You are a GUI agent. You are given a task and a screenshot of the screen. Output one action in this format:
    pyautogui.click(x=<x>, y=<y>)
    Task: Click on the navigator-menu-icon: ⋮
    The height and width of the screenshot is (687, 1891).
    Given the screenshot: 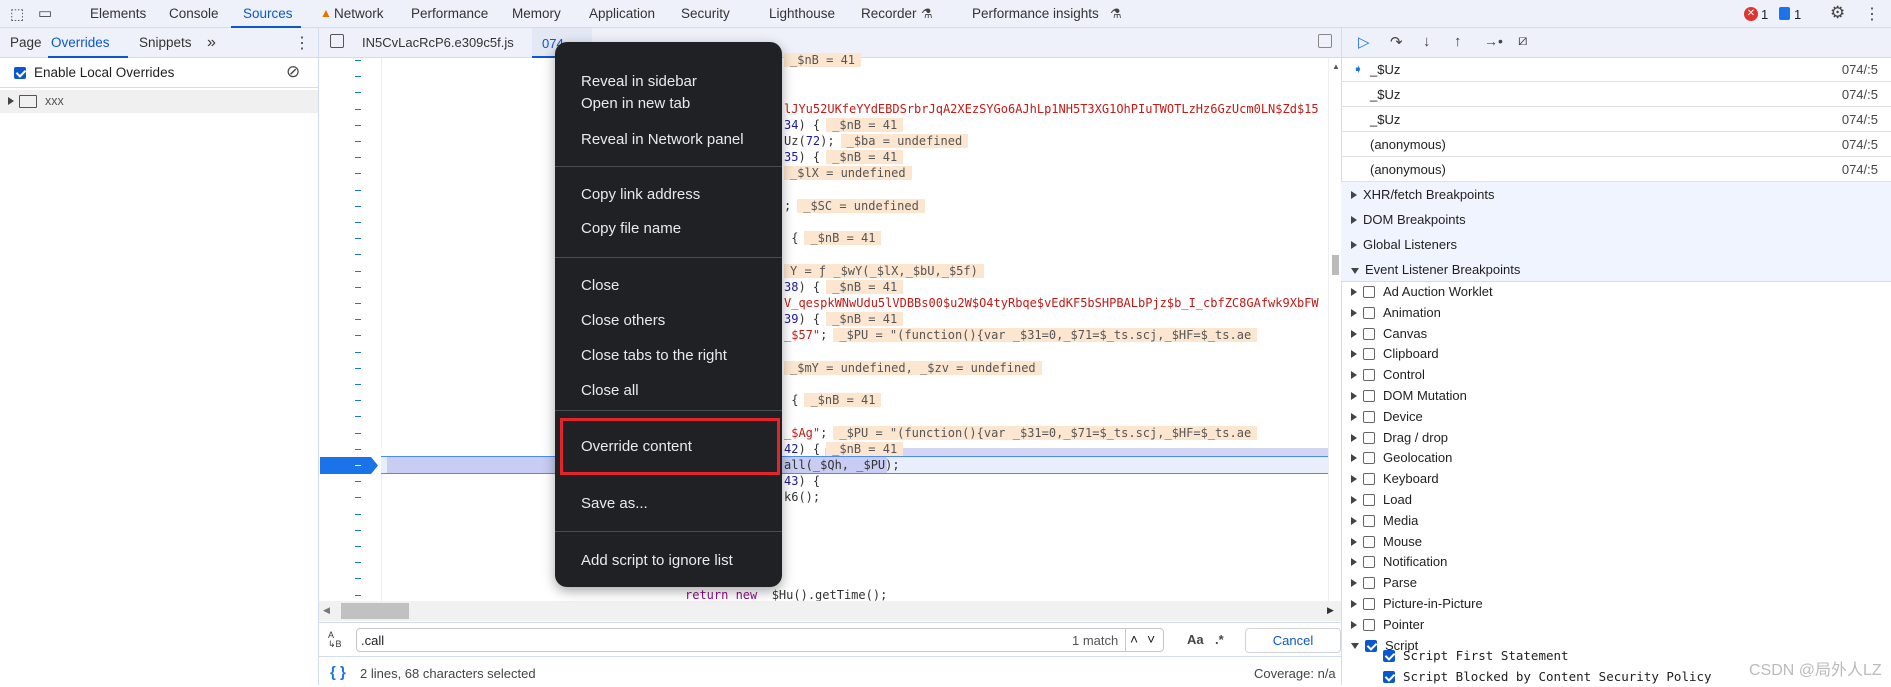 What is the action you would take?
    pyautogui.click(x=302, y=43)
    